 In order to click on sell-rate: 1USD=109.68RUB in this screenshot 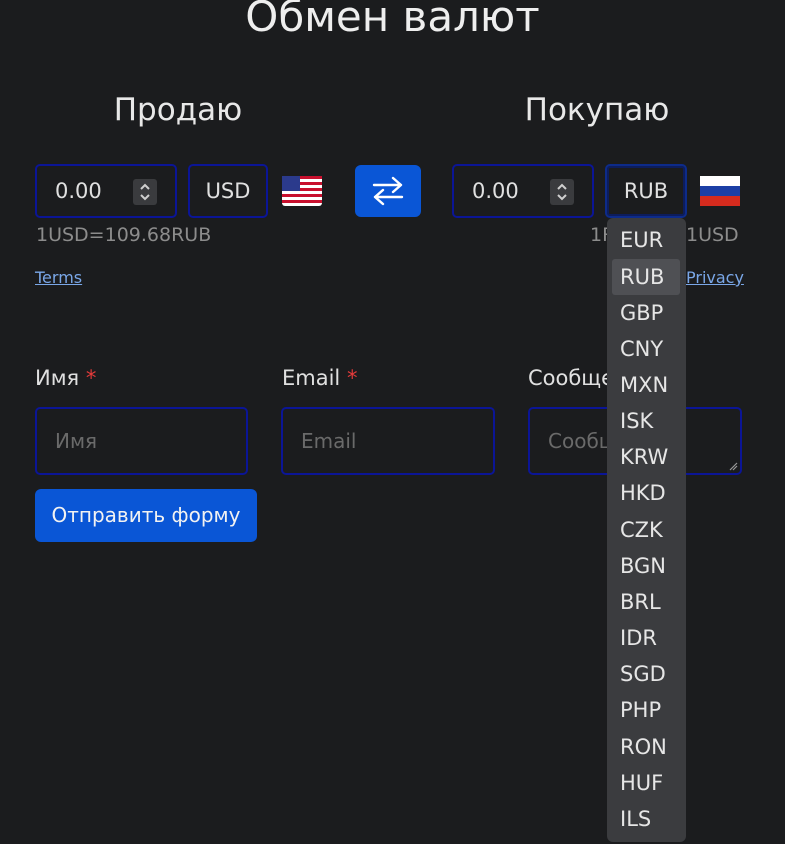, I will do `click(124, 235)`.